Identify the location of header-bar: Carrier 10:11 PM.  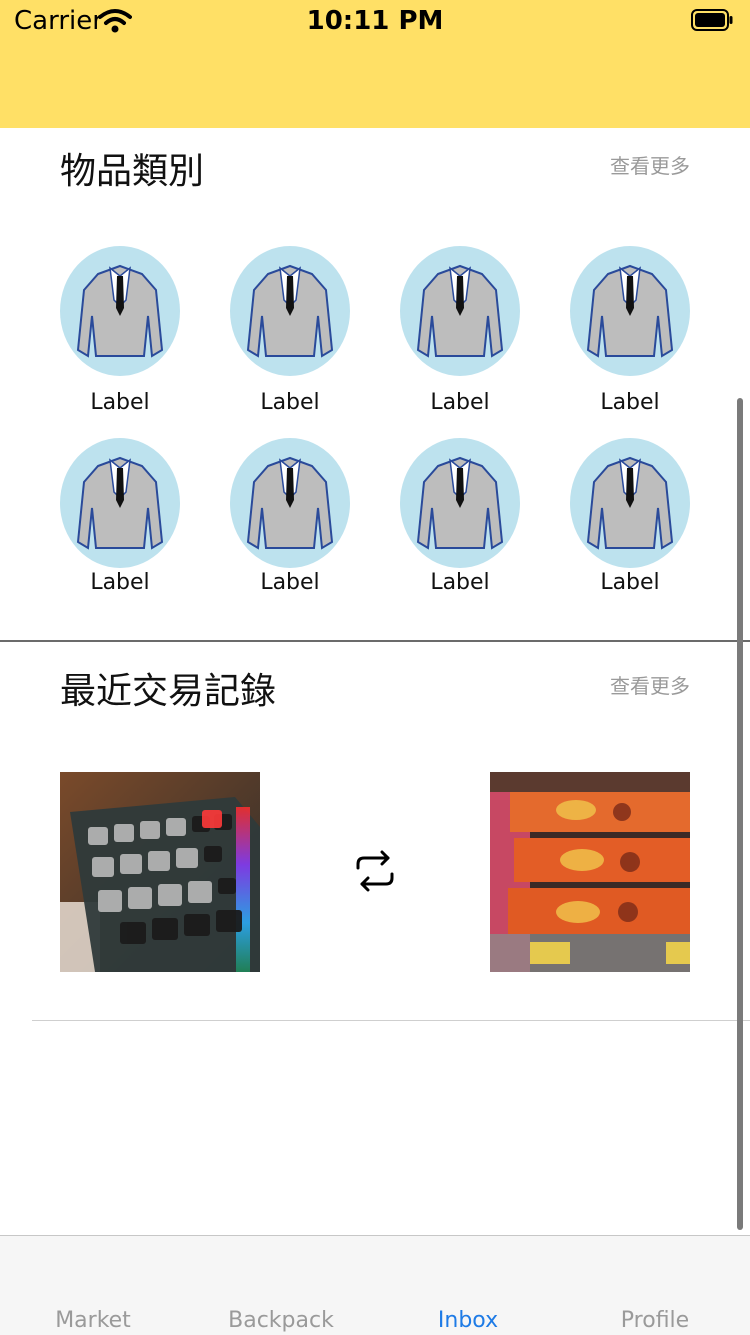
(375, 64).